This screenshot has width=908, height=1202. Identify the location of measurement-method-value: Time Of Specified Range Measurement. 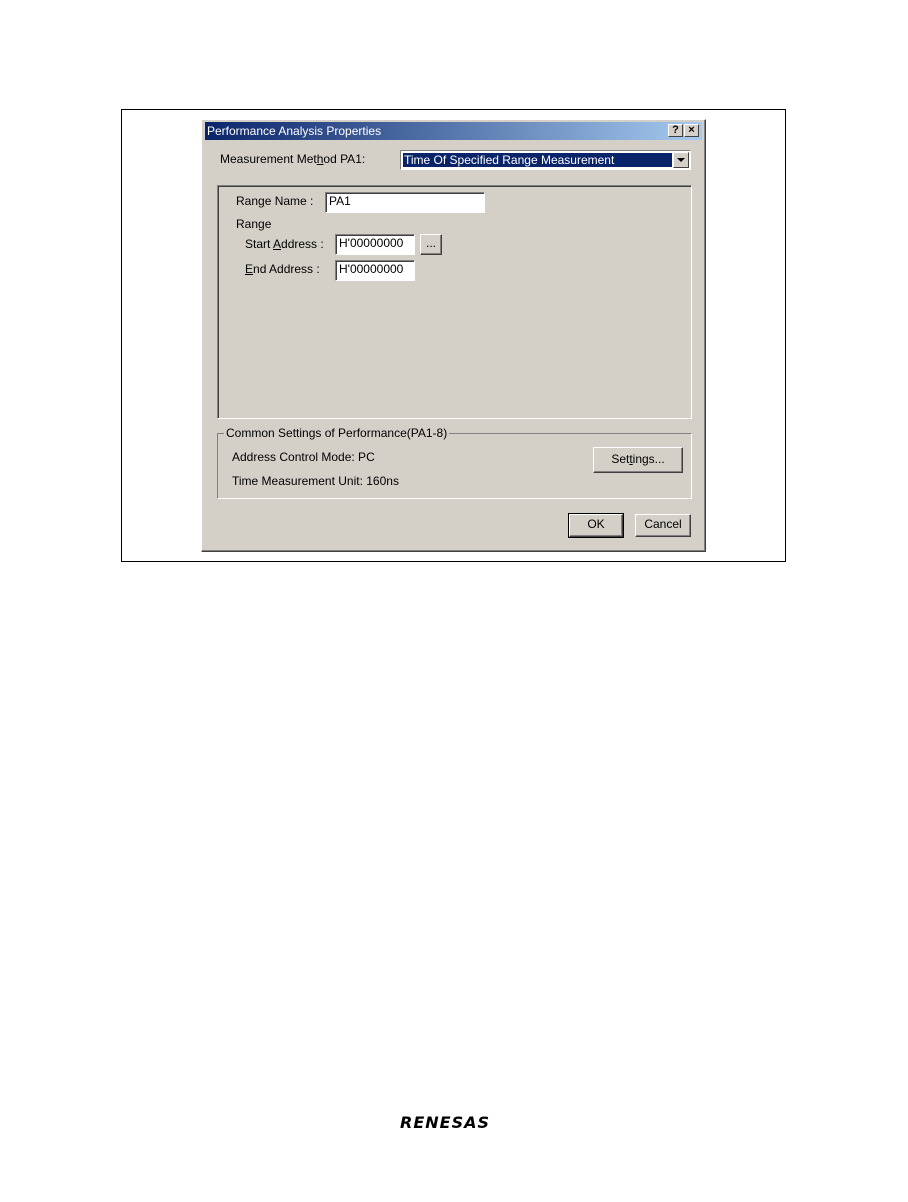
(537, 160).